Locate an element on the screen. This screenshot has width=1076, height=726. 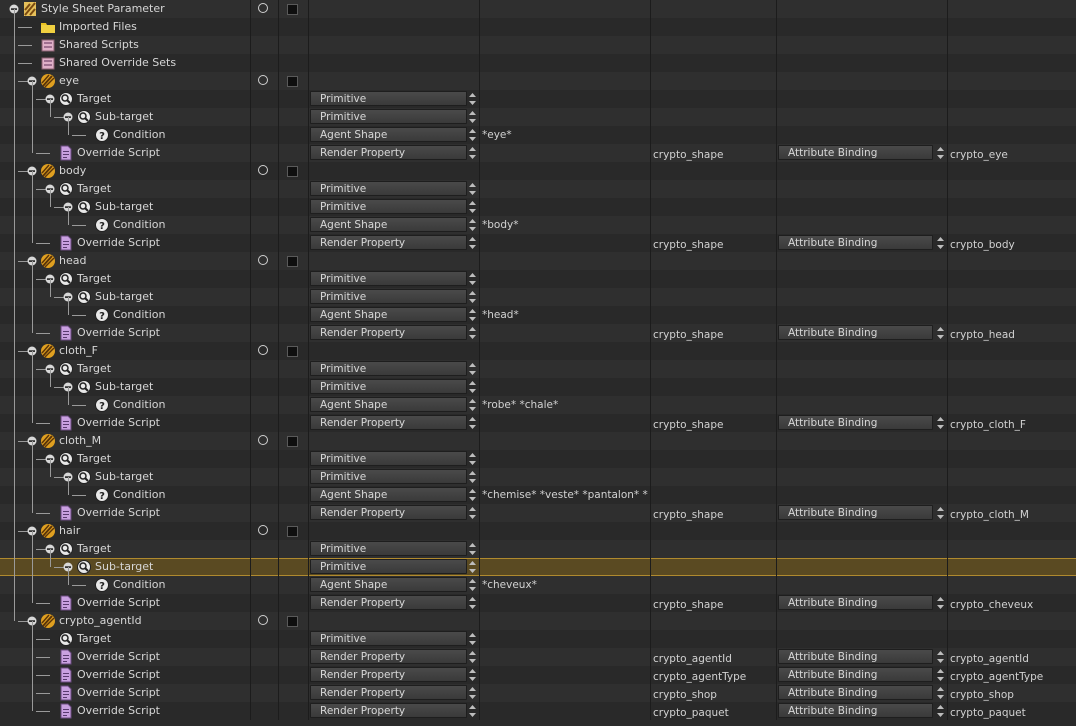
tree-row: cloth_F is located at coordinates (538, 351).